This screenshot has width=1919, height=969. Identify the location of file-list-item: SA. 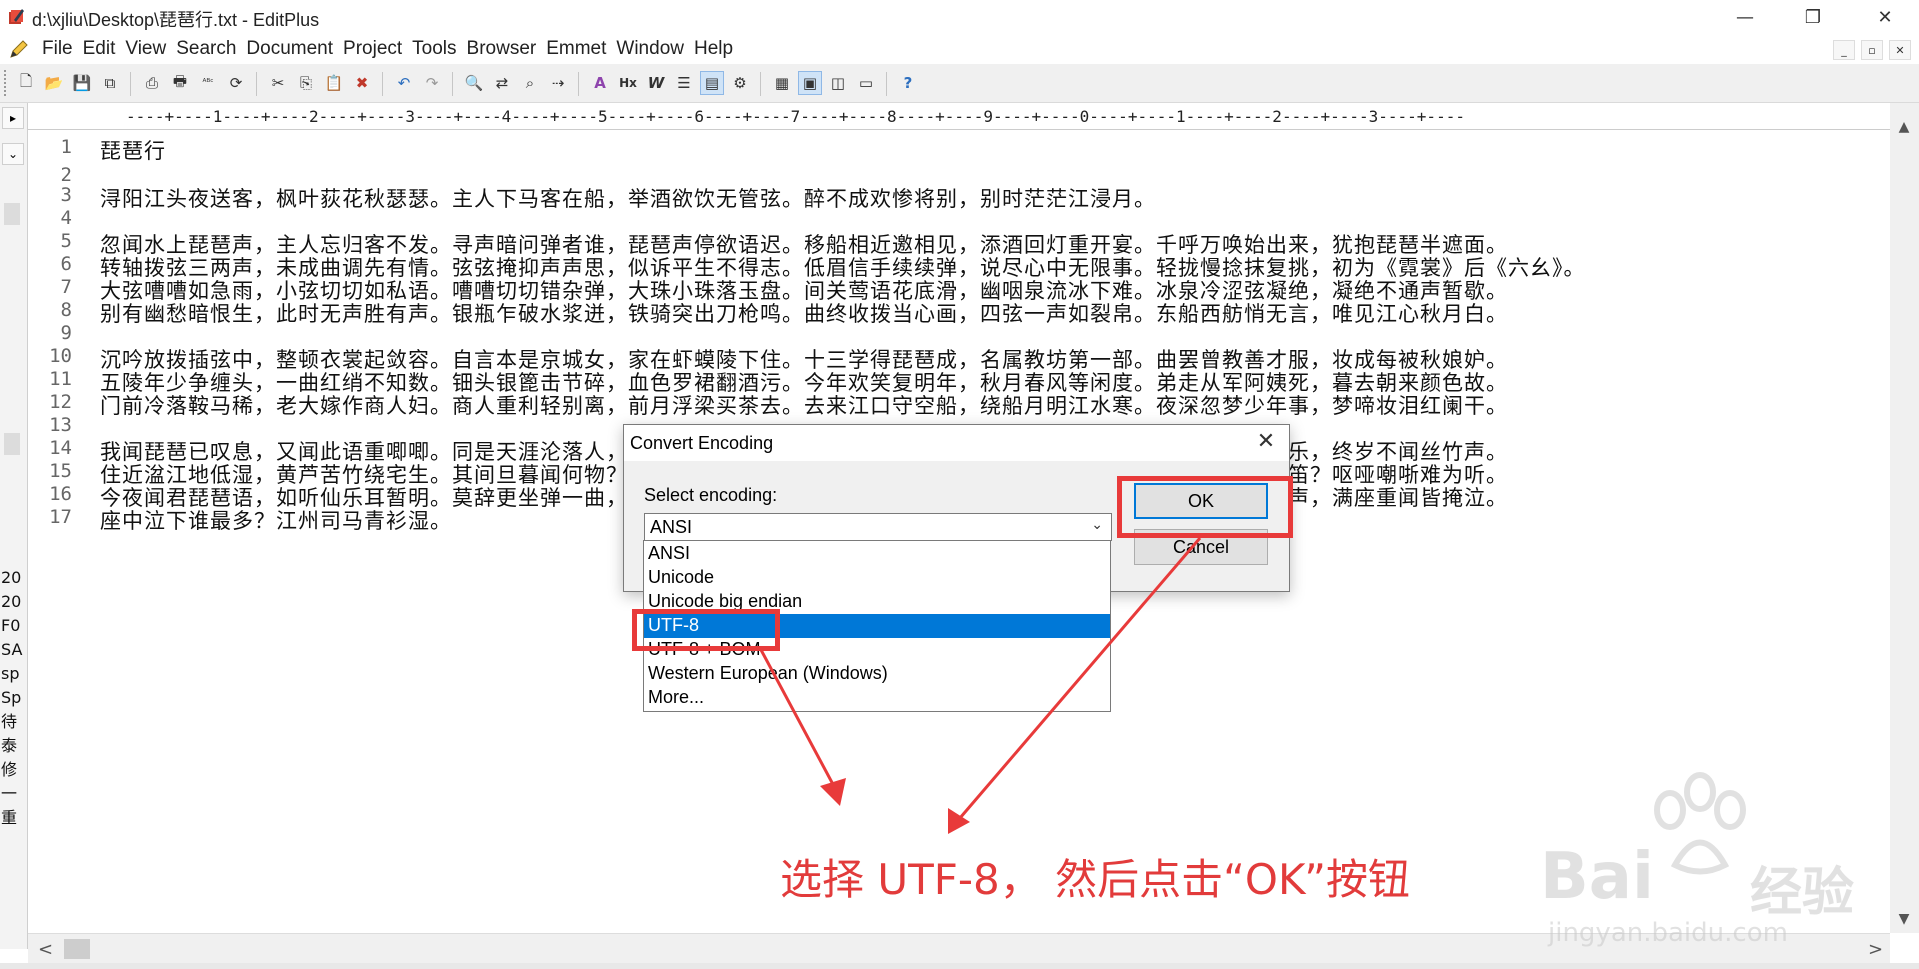
(14, 650).